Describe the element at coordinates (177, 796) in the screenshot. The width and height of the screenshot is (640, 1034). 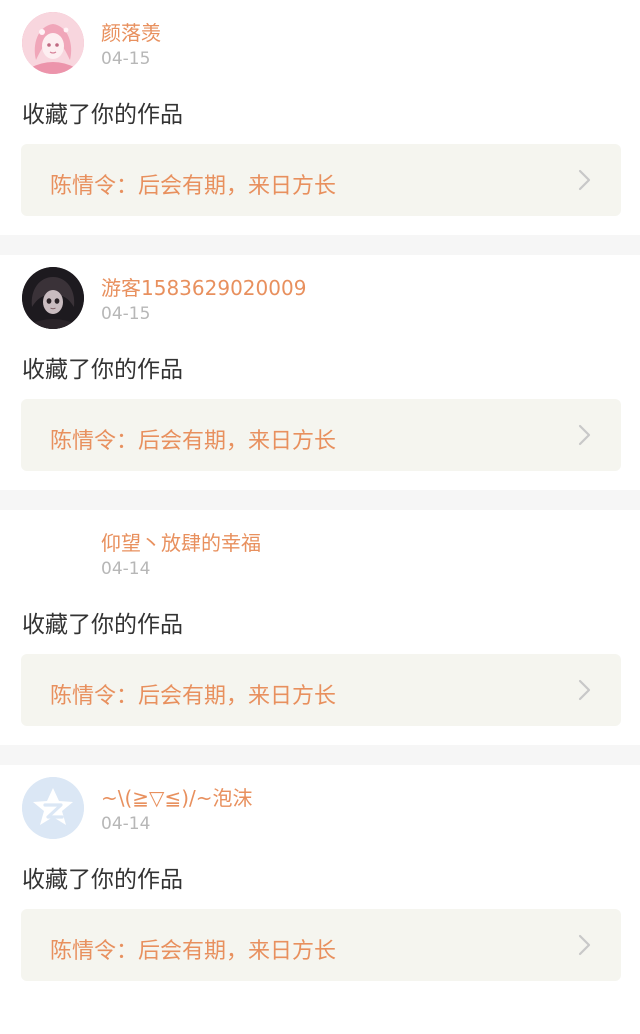
I see `username: ~\(≧▽≦)/~泡沫` at that location.